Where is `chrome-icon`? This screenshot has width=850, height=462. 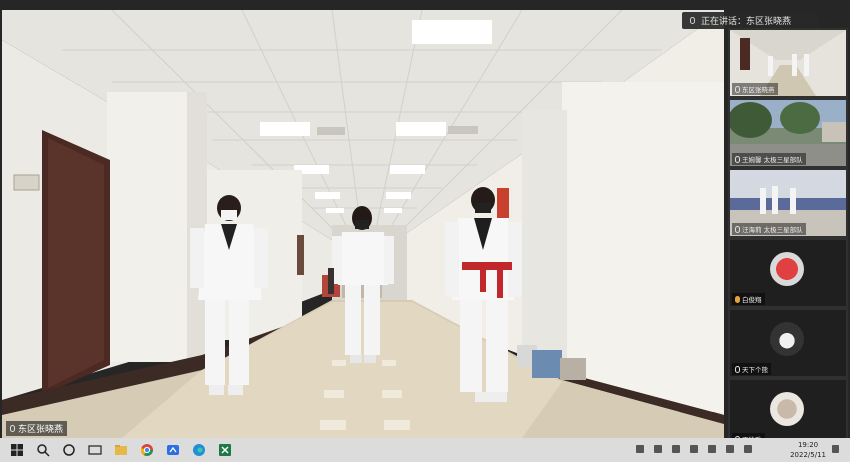 chrome-icon is located at coordinates (147, 450).